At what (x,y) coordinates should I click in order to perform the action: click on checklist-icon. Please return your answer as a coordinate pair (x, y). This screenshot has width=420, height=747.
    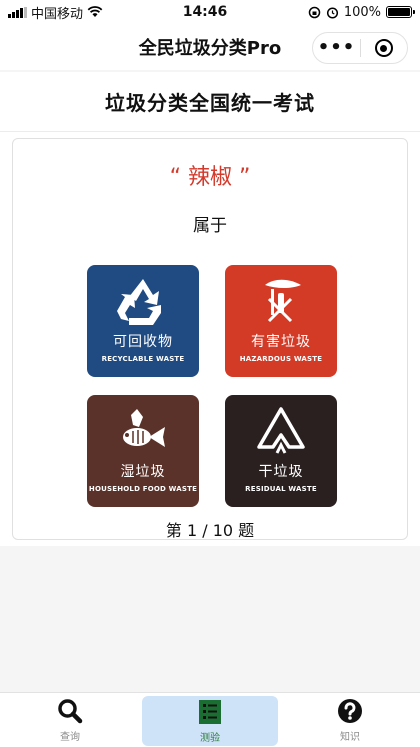
    Looking at the image, I should click on (210, 711).